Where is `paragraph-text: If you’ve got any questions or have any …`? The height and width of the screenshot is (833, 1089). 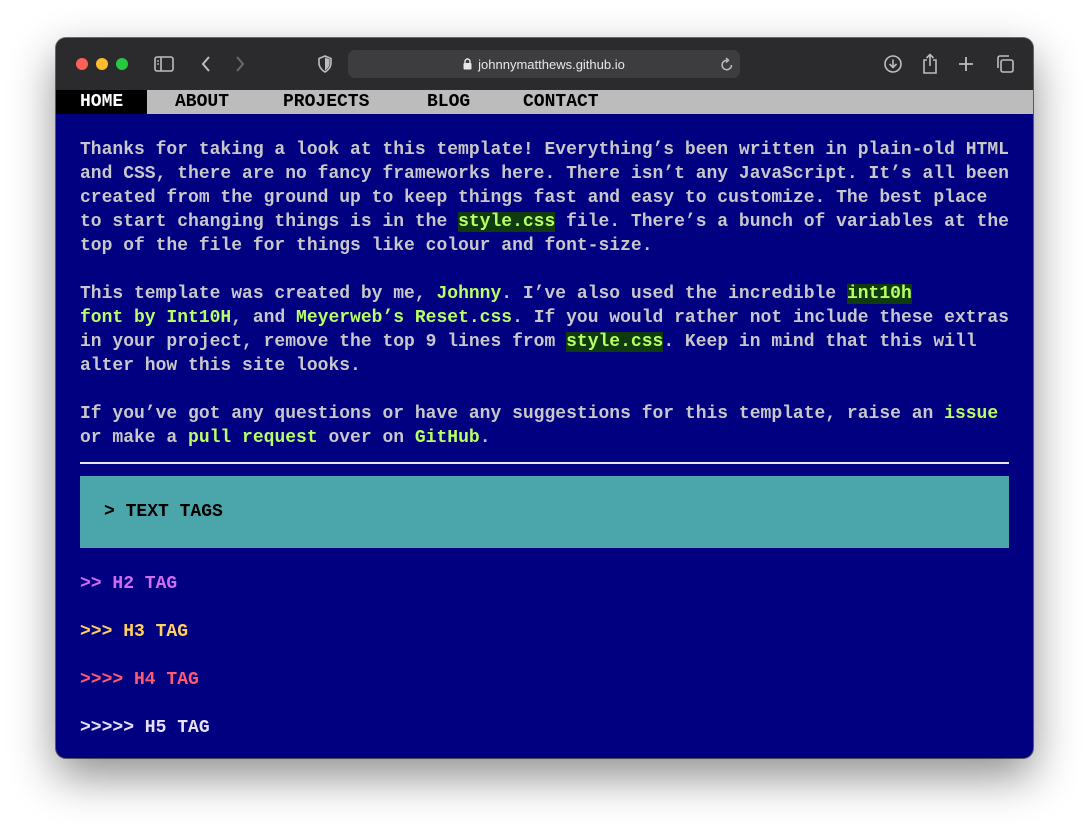 paragraph-text: If you’ve got any questions or have any … is located at coordinates (512, 414).